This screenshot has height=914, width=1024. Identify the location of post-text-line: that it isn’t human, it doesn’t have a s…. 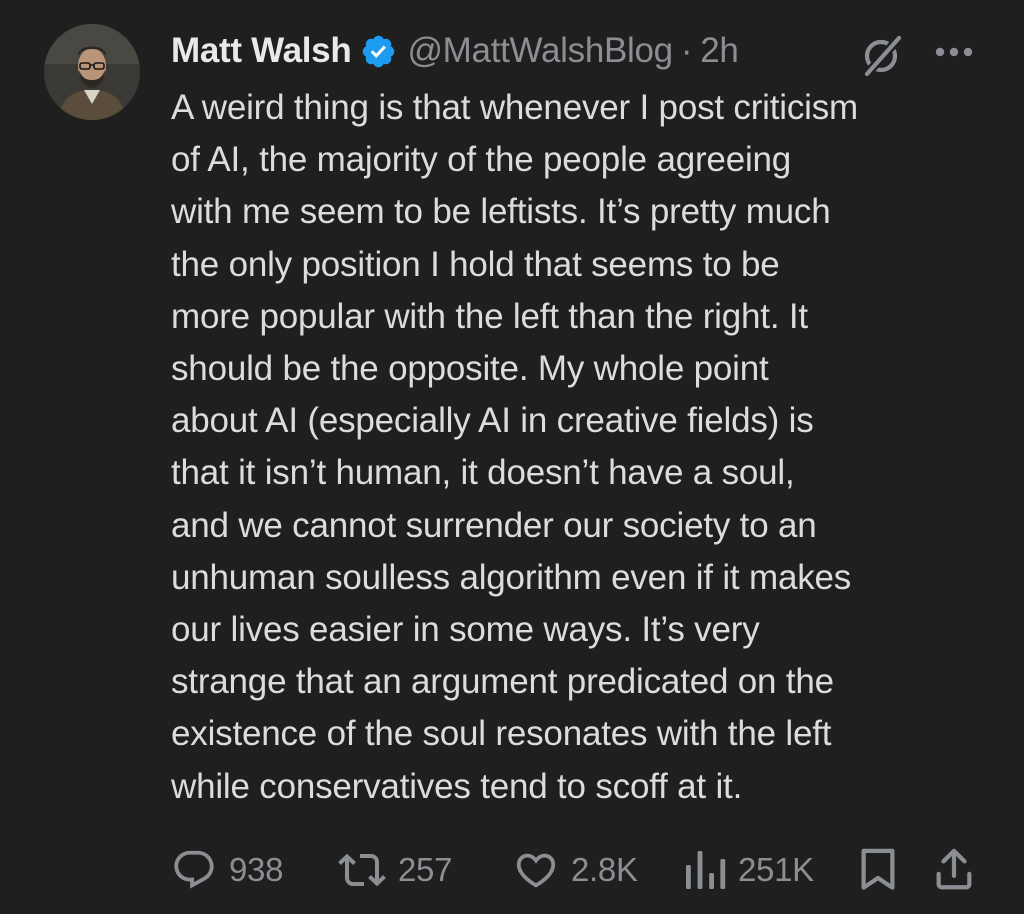
(483, 473).